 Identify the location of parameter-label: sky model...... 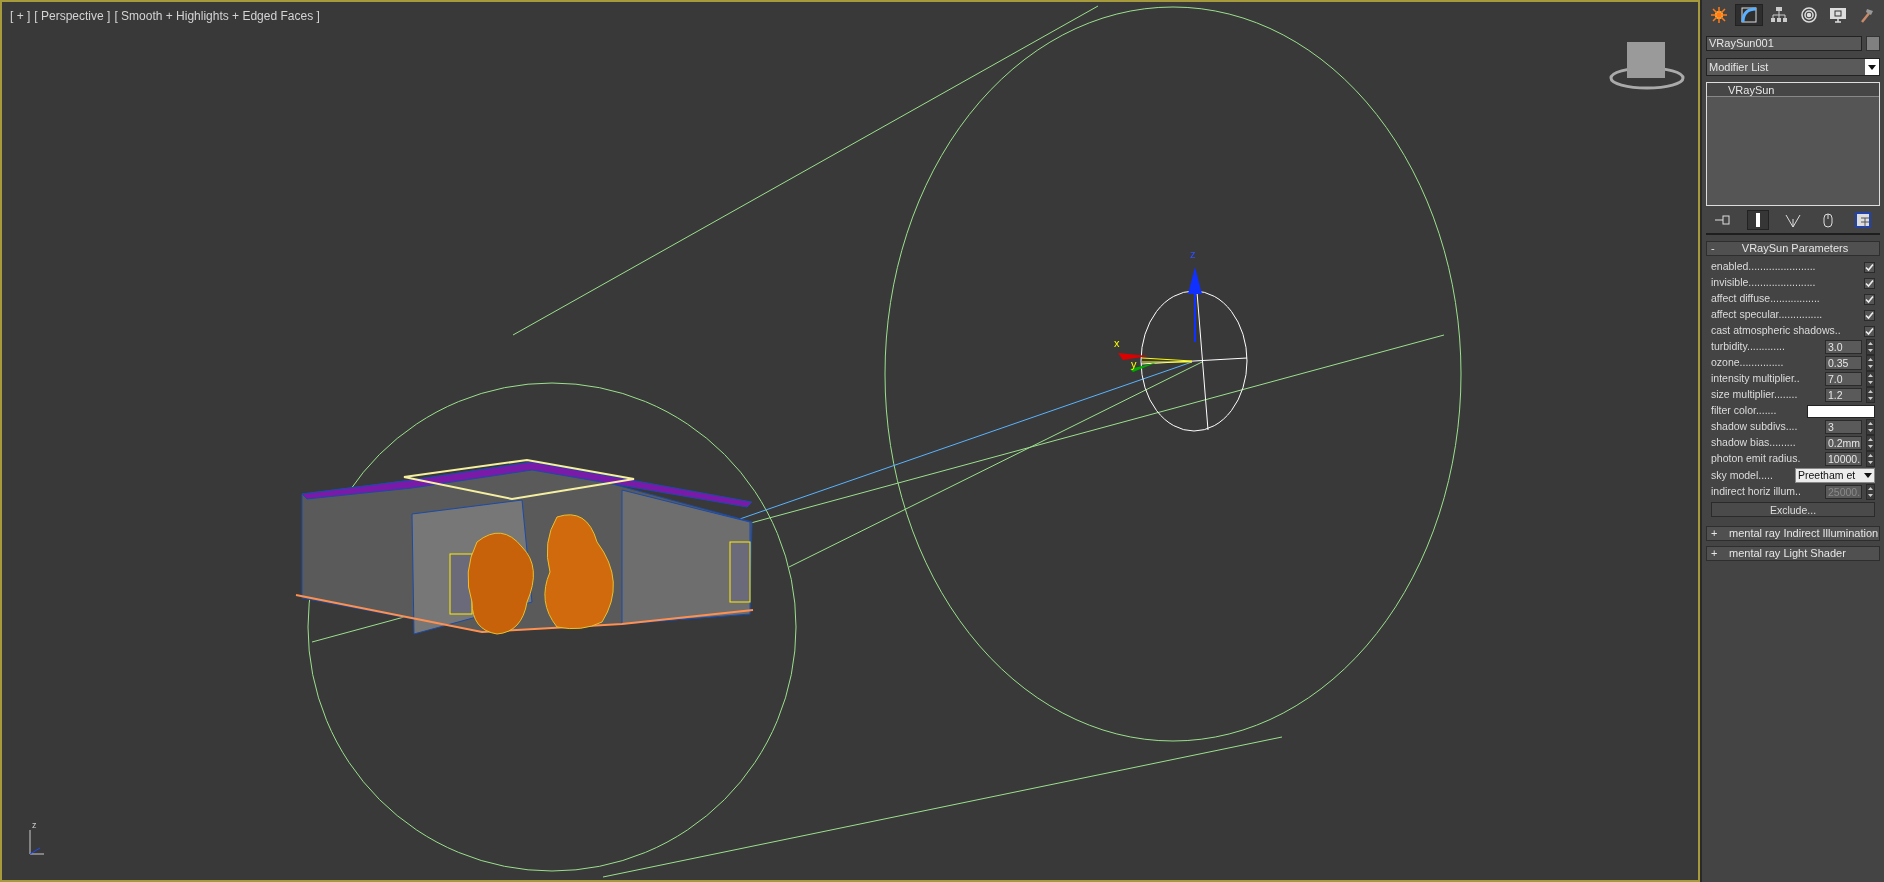
(1742, 475).